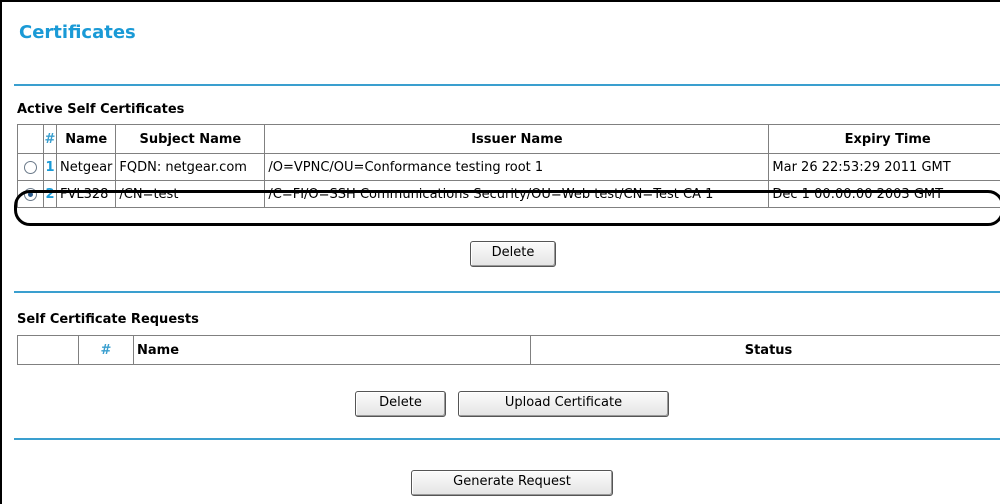  I want to click on expiry-column-header: Expiry Time, so click(884, 139).